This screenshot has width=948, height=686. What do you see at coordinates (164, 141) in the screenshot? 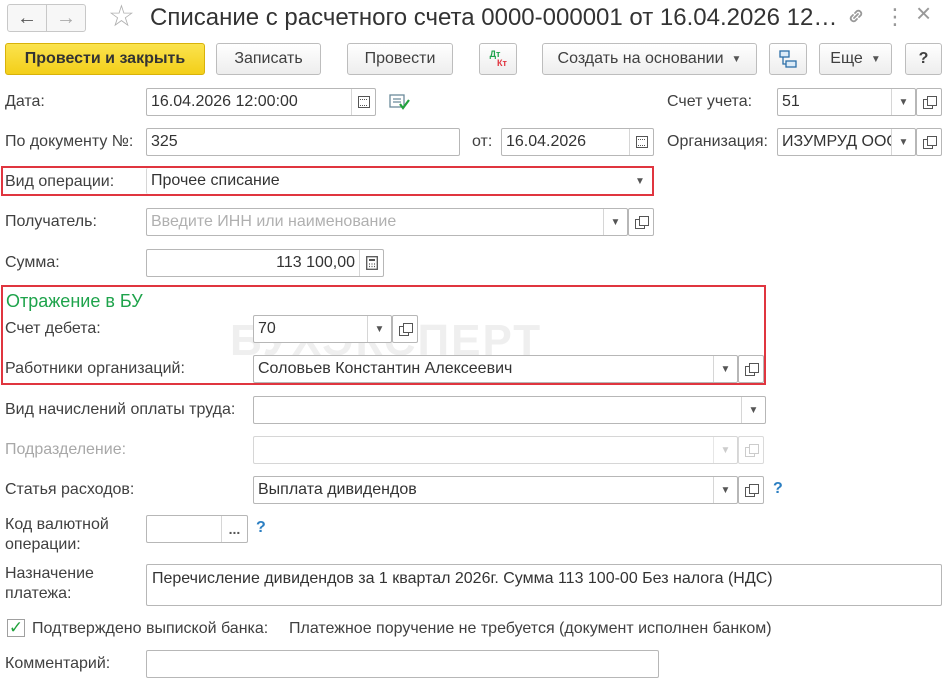
I see `docnum-value: 325` at bounding box center [164, 141].